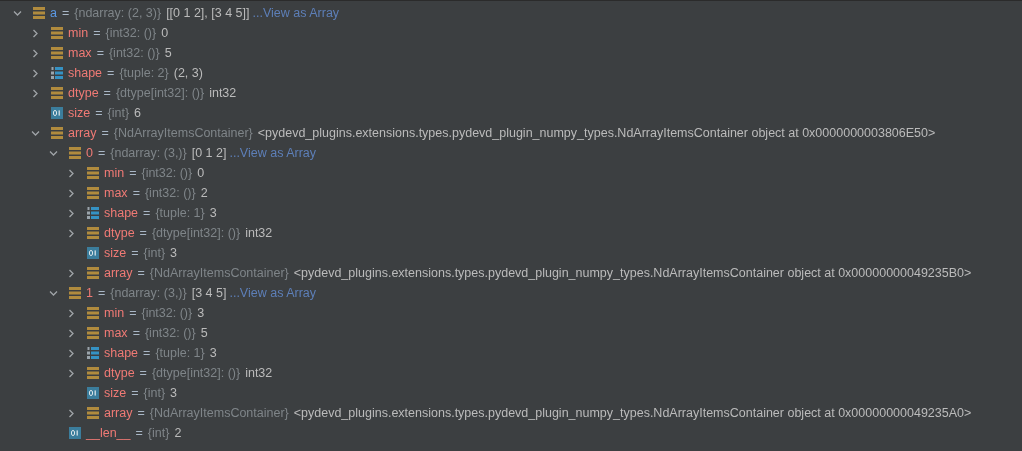 The image size is (1022, 451). Describe the element at coordinates (632, 413) in the screenshot. I see `variable-value: <pydevd_plugins.extensions.types.pydevd_plugin_numpy_types.NdArrayItemsContainer object at 0x00000000049235A0>` at that location.